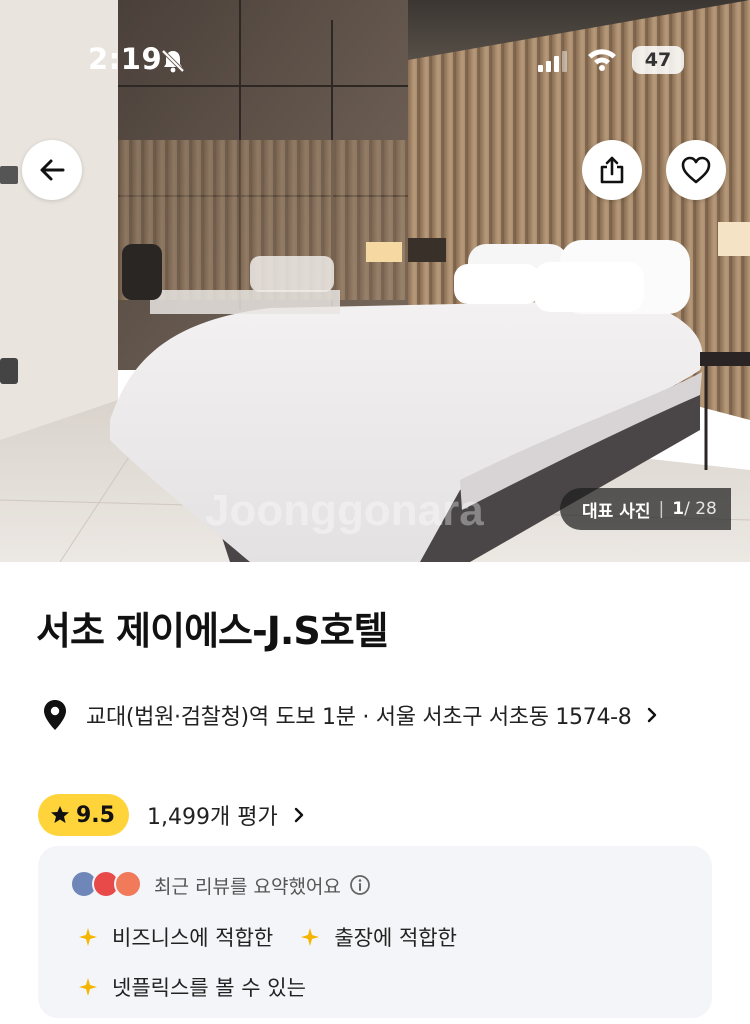 The image size is (750, 1024). I want to click on photo-counter-total: / 28, so click(700, 509).